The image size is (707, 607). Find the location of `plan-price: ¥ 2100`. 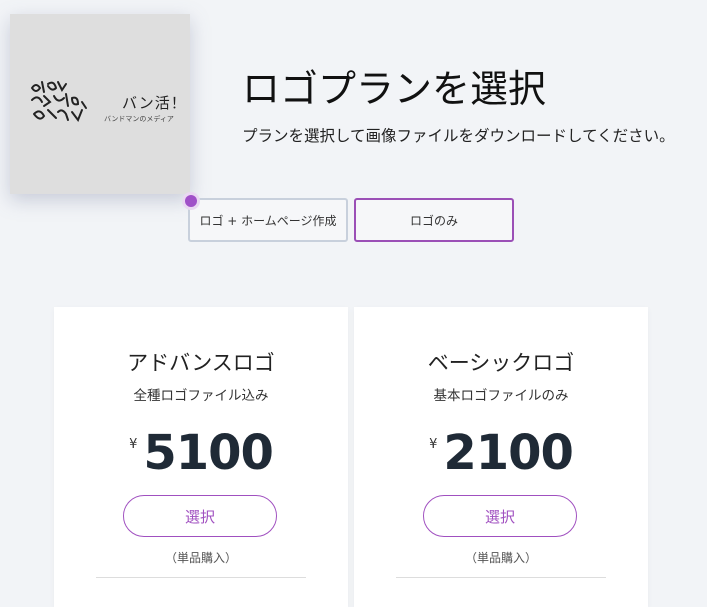

plan-price: ¥ 2100 is located at coordinates (501, 453).